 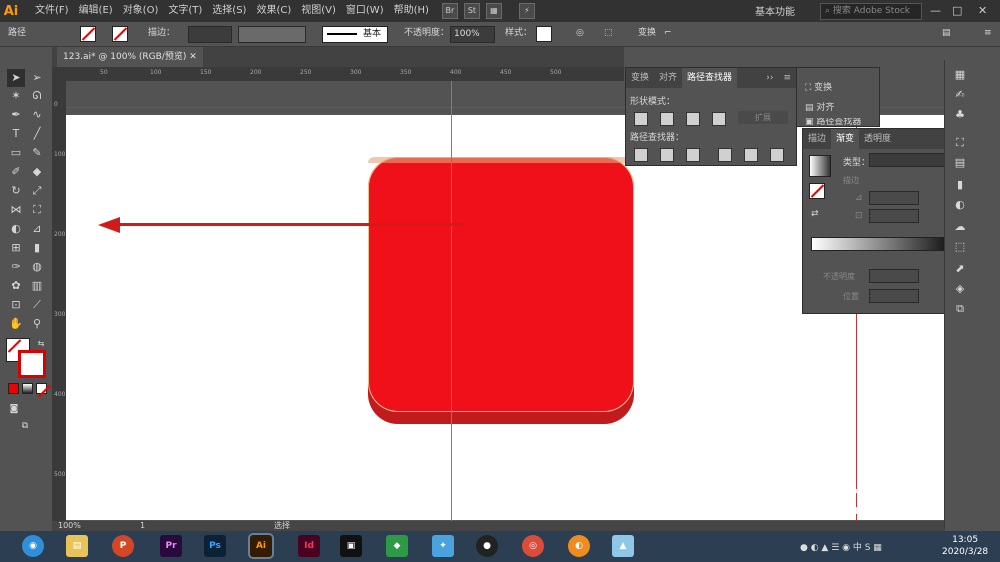 What do you see at coordinates (77, 546) in the screenshot?
I see `file-explorer-icon: ▤` at bounding box center [77, 546].